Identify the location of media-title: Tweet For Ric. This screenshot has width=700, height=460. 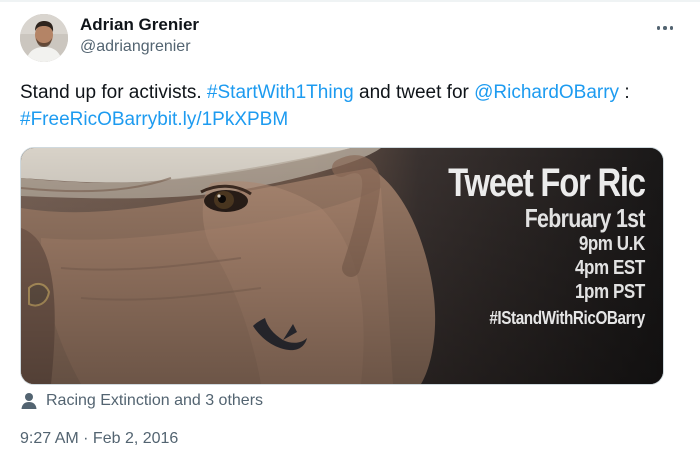
(547, 183).